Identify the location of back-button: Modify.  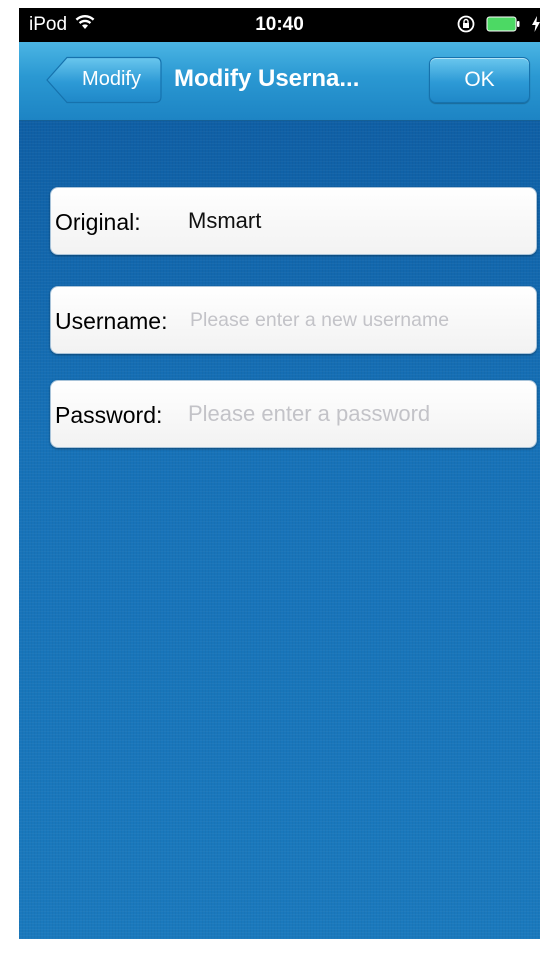
(104, 80).